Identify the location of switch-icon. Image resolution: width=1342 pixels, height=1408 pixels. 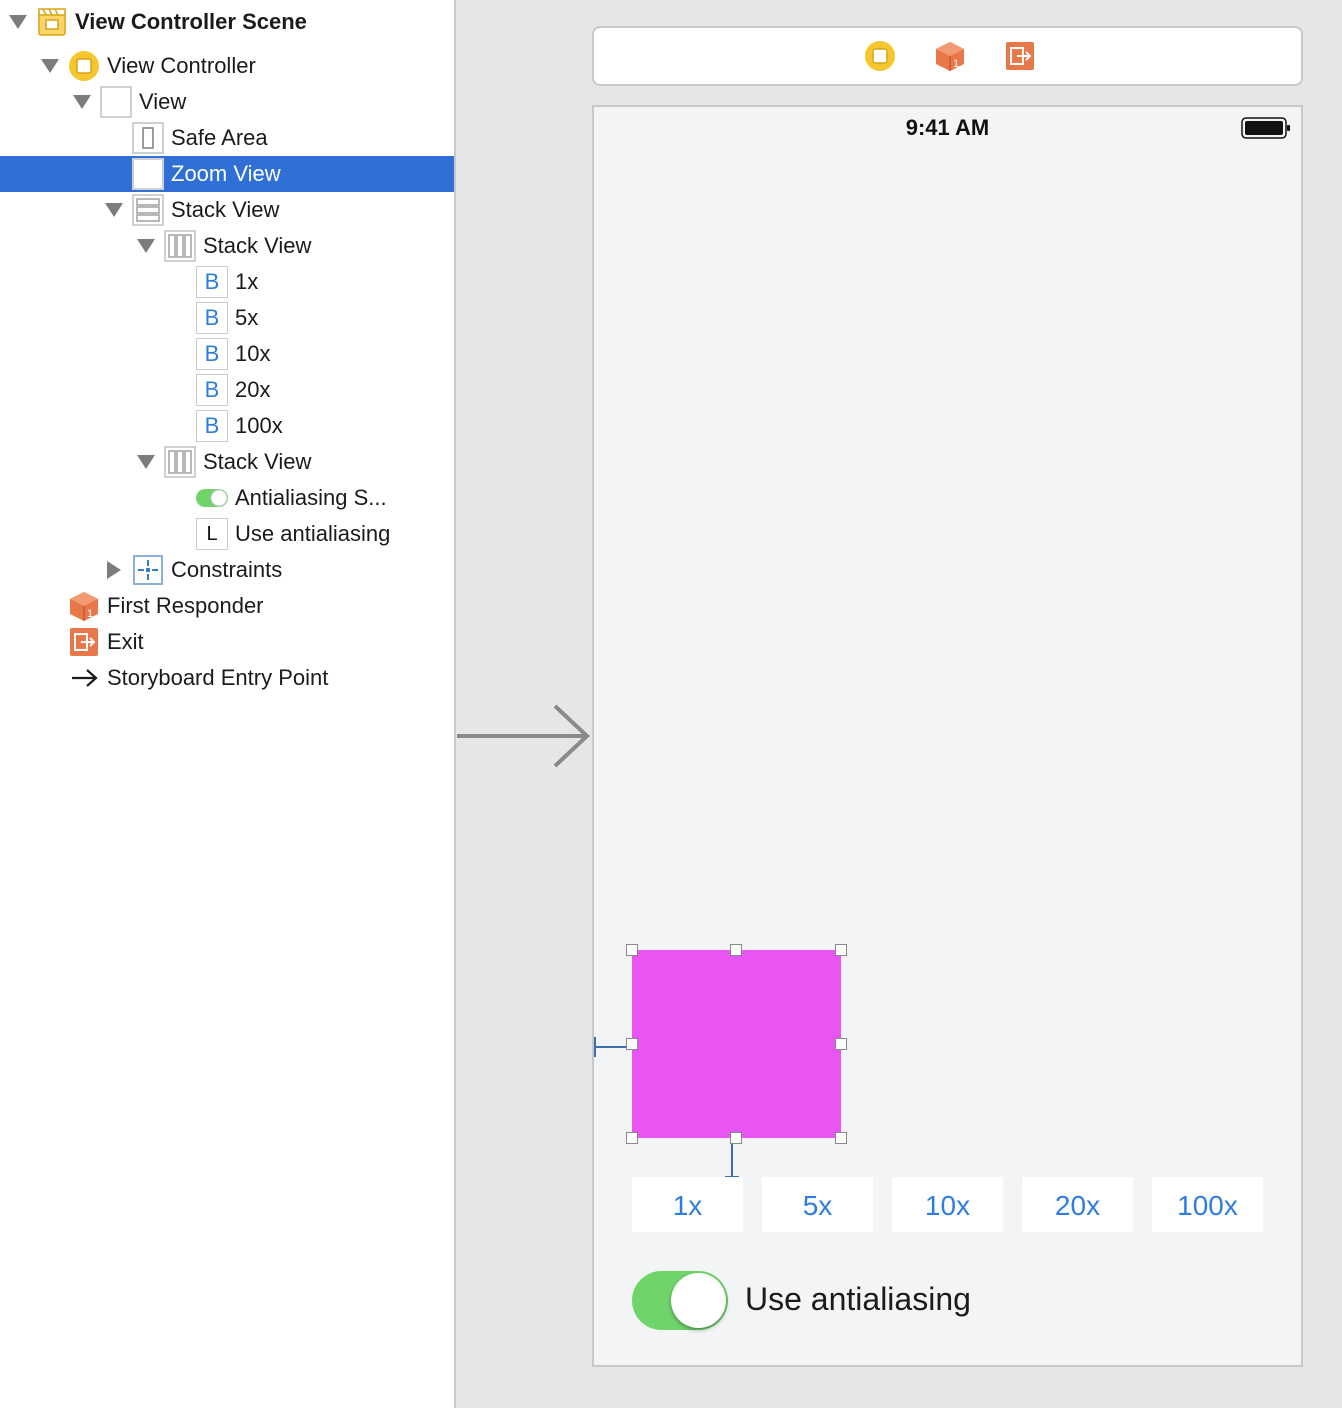
(212, 498).